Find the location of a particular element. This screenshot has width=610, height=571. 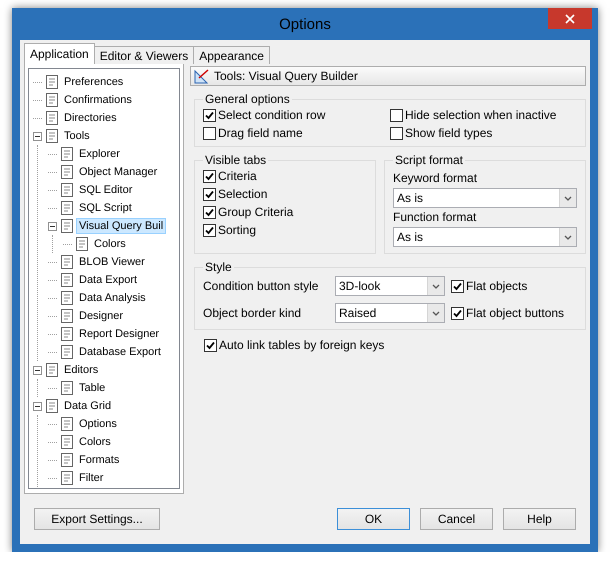

tree-item: Confirmations is located at coordinates (98, 100).